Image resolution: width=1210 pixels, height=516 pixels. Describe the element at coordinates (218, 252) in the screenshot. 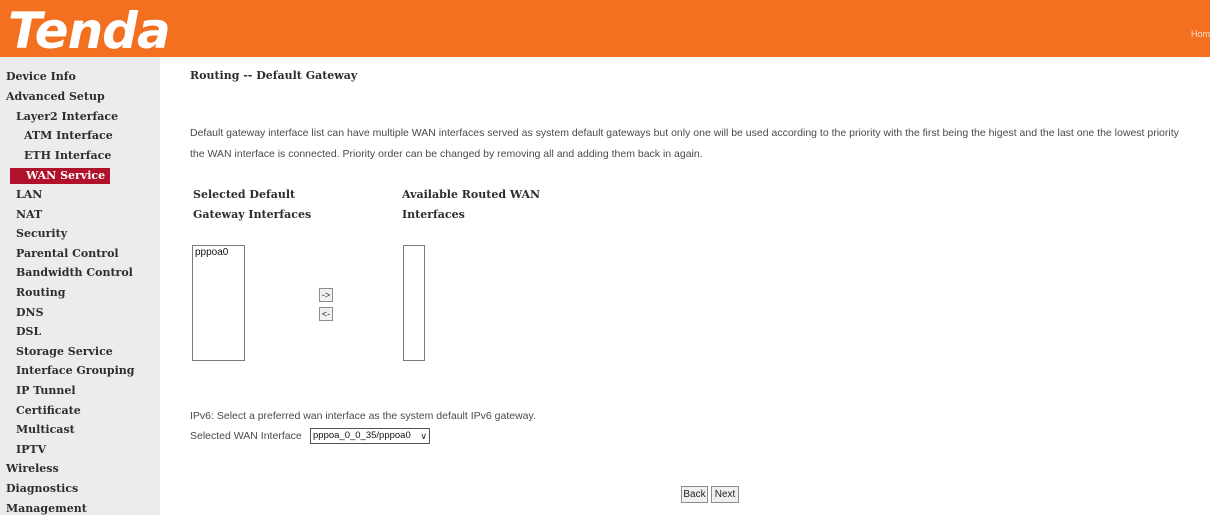

I see `list-item: pppoa0` at that location.